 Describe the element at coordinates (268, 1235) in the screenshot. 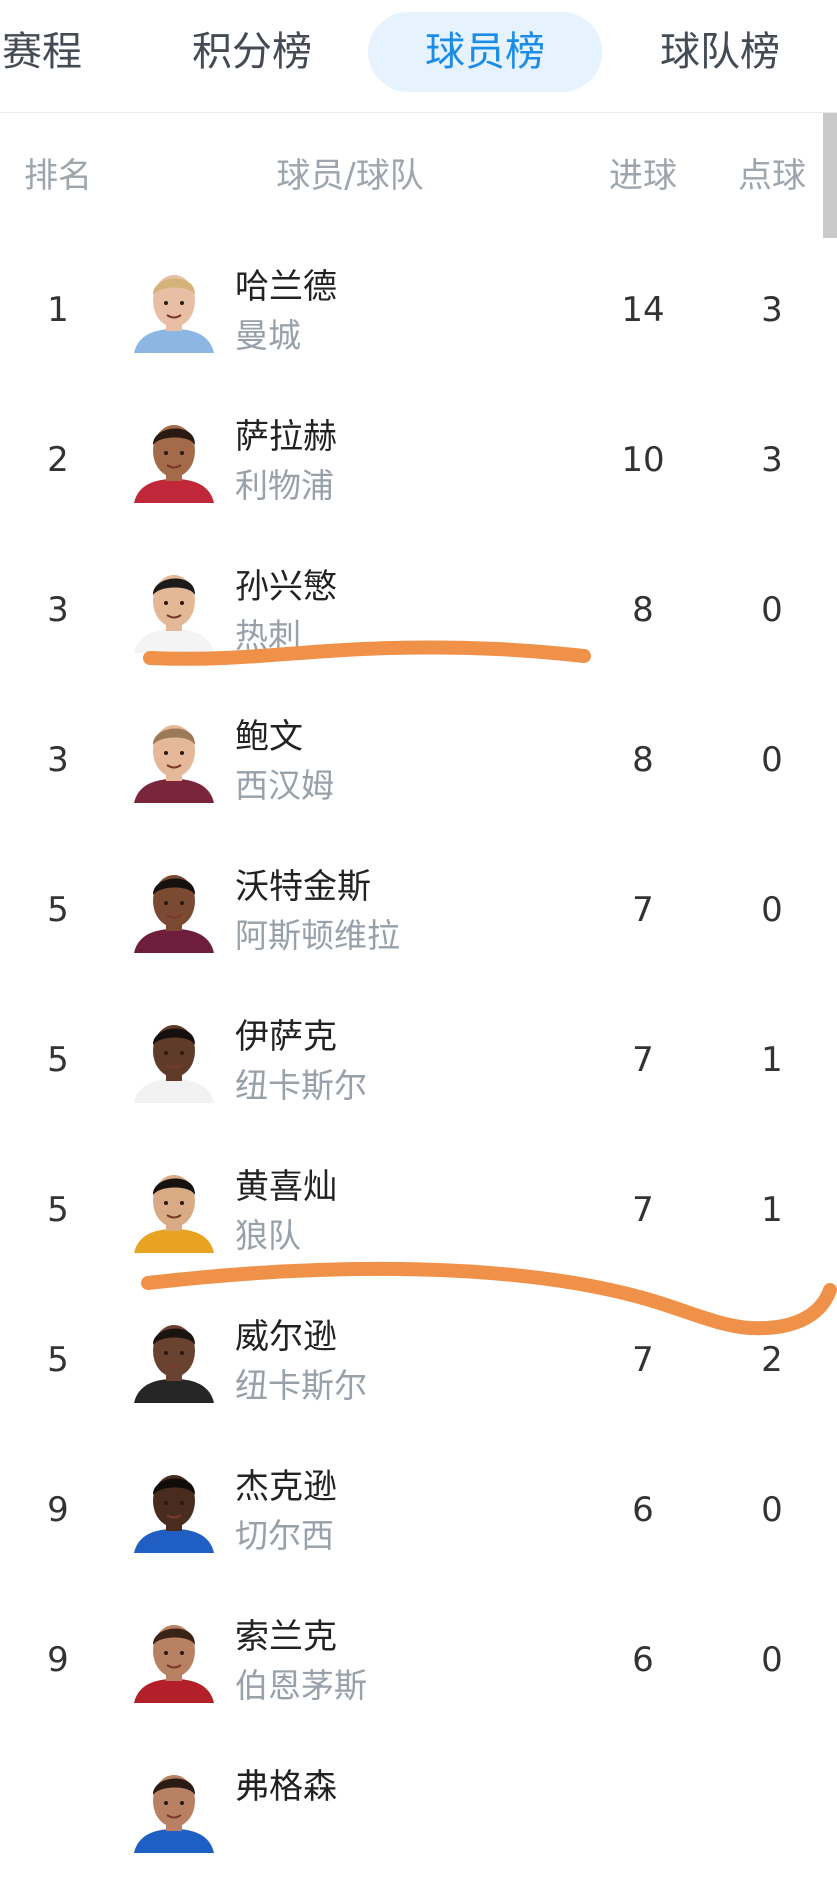

I see `team-name: 狼队` at that location.